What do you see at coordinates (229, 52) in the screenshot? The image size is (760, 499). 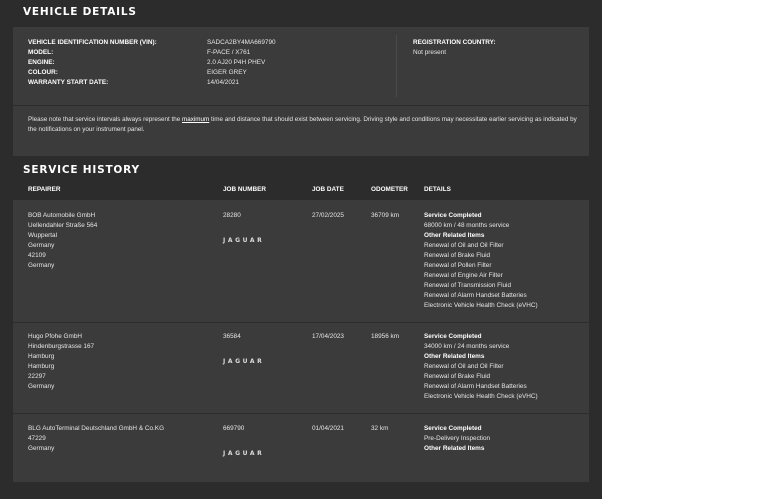 I see `model-value: F-PACE / X761` at bounding box center [229, 52].